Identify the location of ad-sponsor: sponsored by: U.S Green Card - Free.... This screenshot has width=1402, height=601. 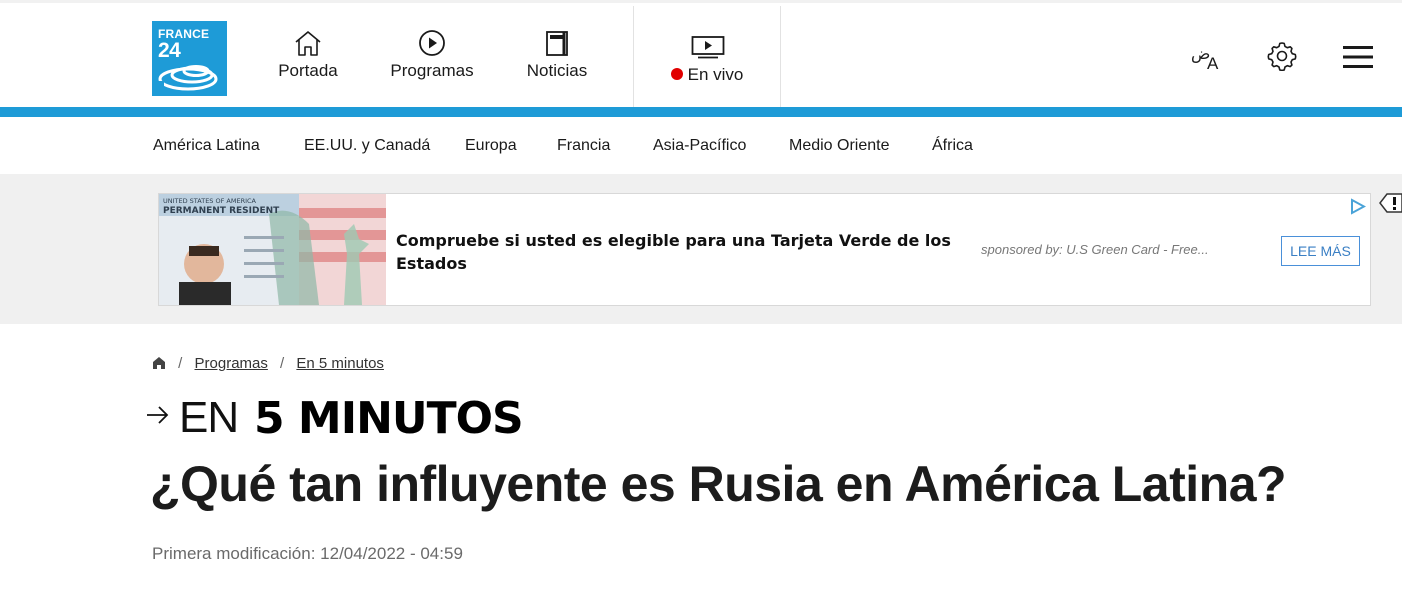
(1095, 249).